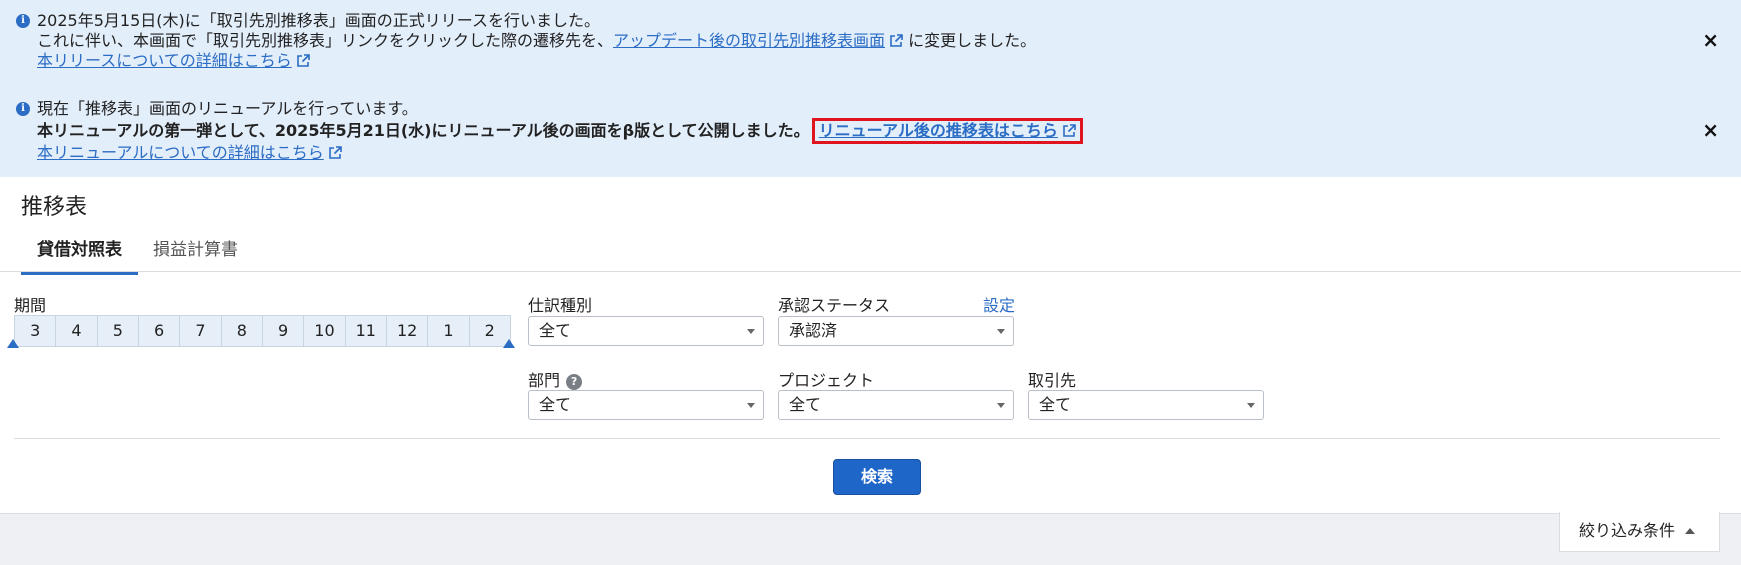  Describe the element at coordinates (318, 20) in the screenshot. I see `release-notice-line1: 2025年5月15日(木)に「取引先別推移表」画面の正式リリースを行いました。` at that location.